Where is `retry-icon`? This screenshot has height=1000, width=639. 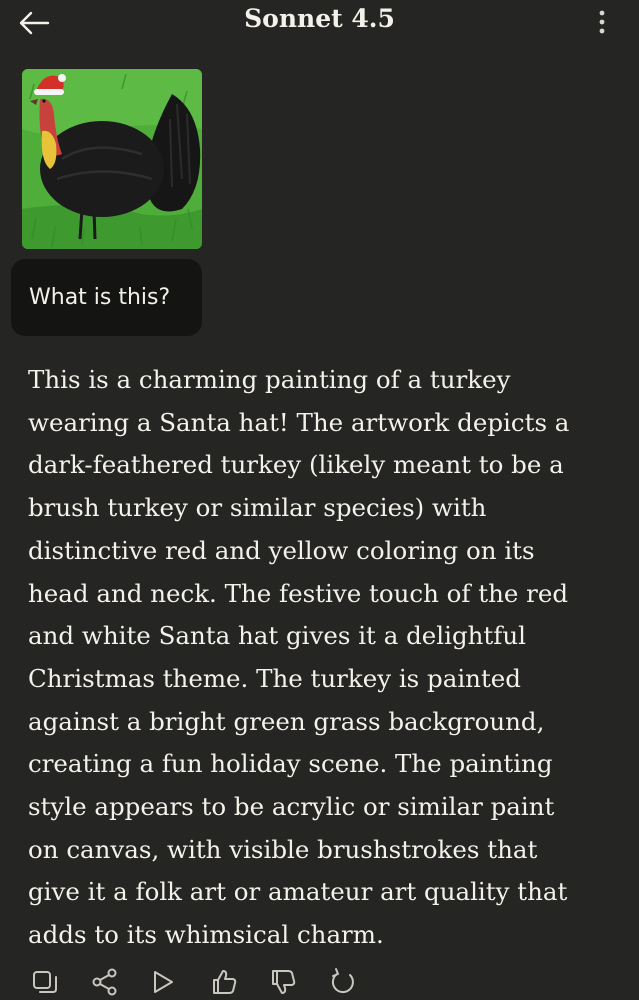 retry-icon is located at coordinates (342, 981).